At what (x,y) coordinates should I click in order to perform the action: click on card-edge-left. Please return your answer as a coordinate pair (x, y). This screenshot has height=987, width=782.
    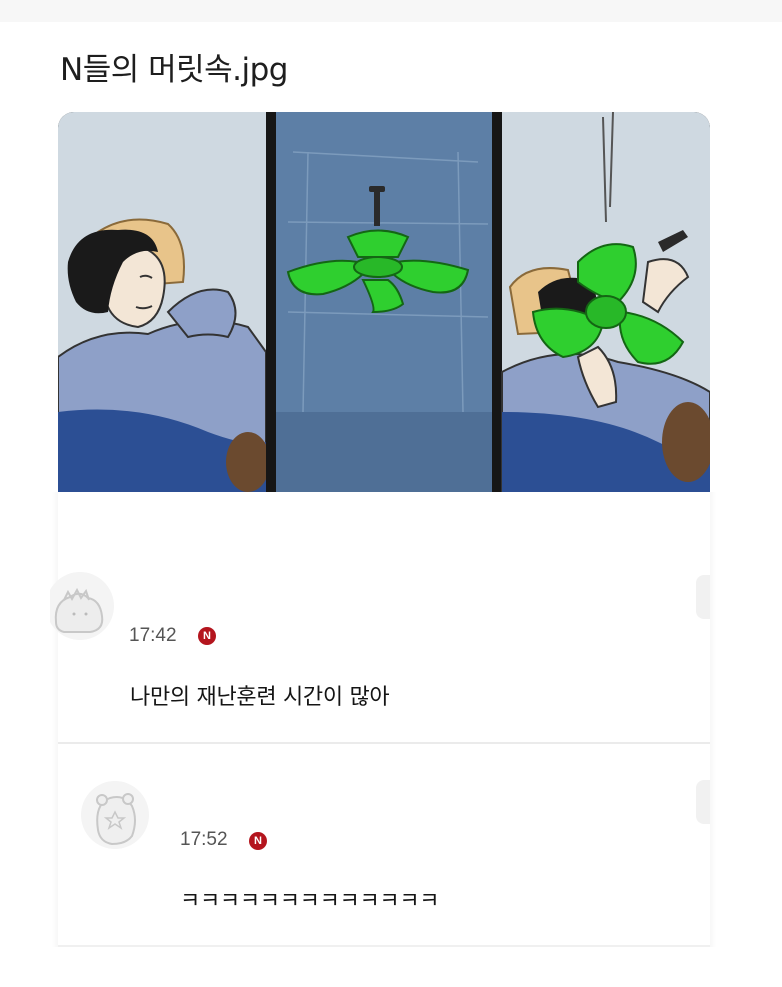
    Looking at the image, I should click on (55, 719).